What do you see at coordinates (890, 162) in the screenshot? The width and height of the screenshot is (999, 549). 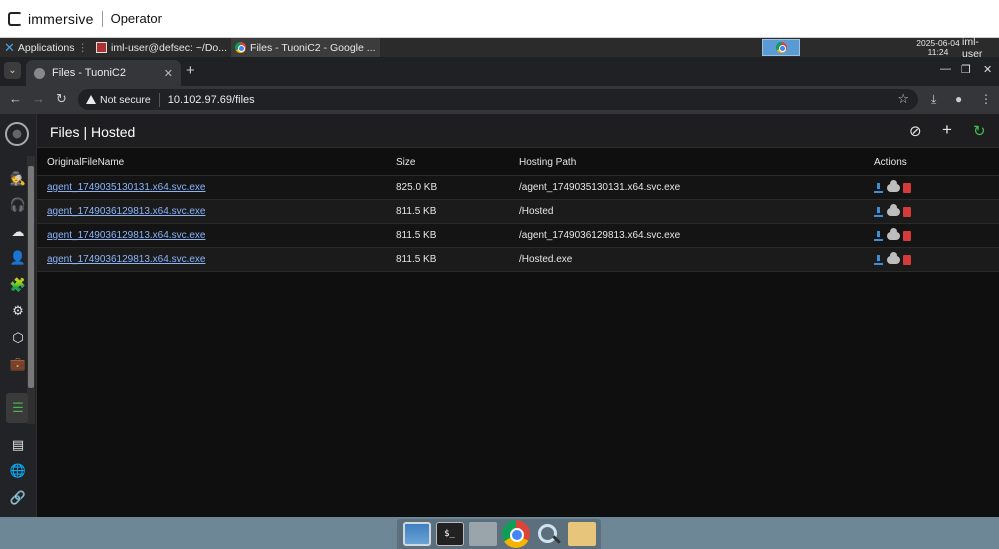 I see `column-header-actions: Actions` at bounding box center [890, 162].